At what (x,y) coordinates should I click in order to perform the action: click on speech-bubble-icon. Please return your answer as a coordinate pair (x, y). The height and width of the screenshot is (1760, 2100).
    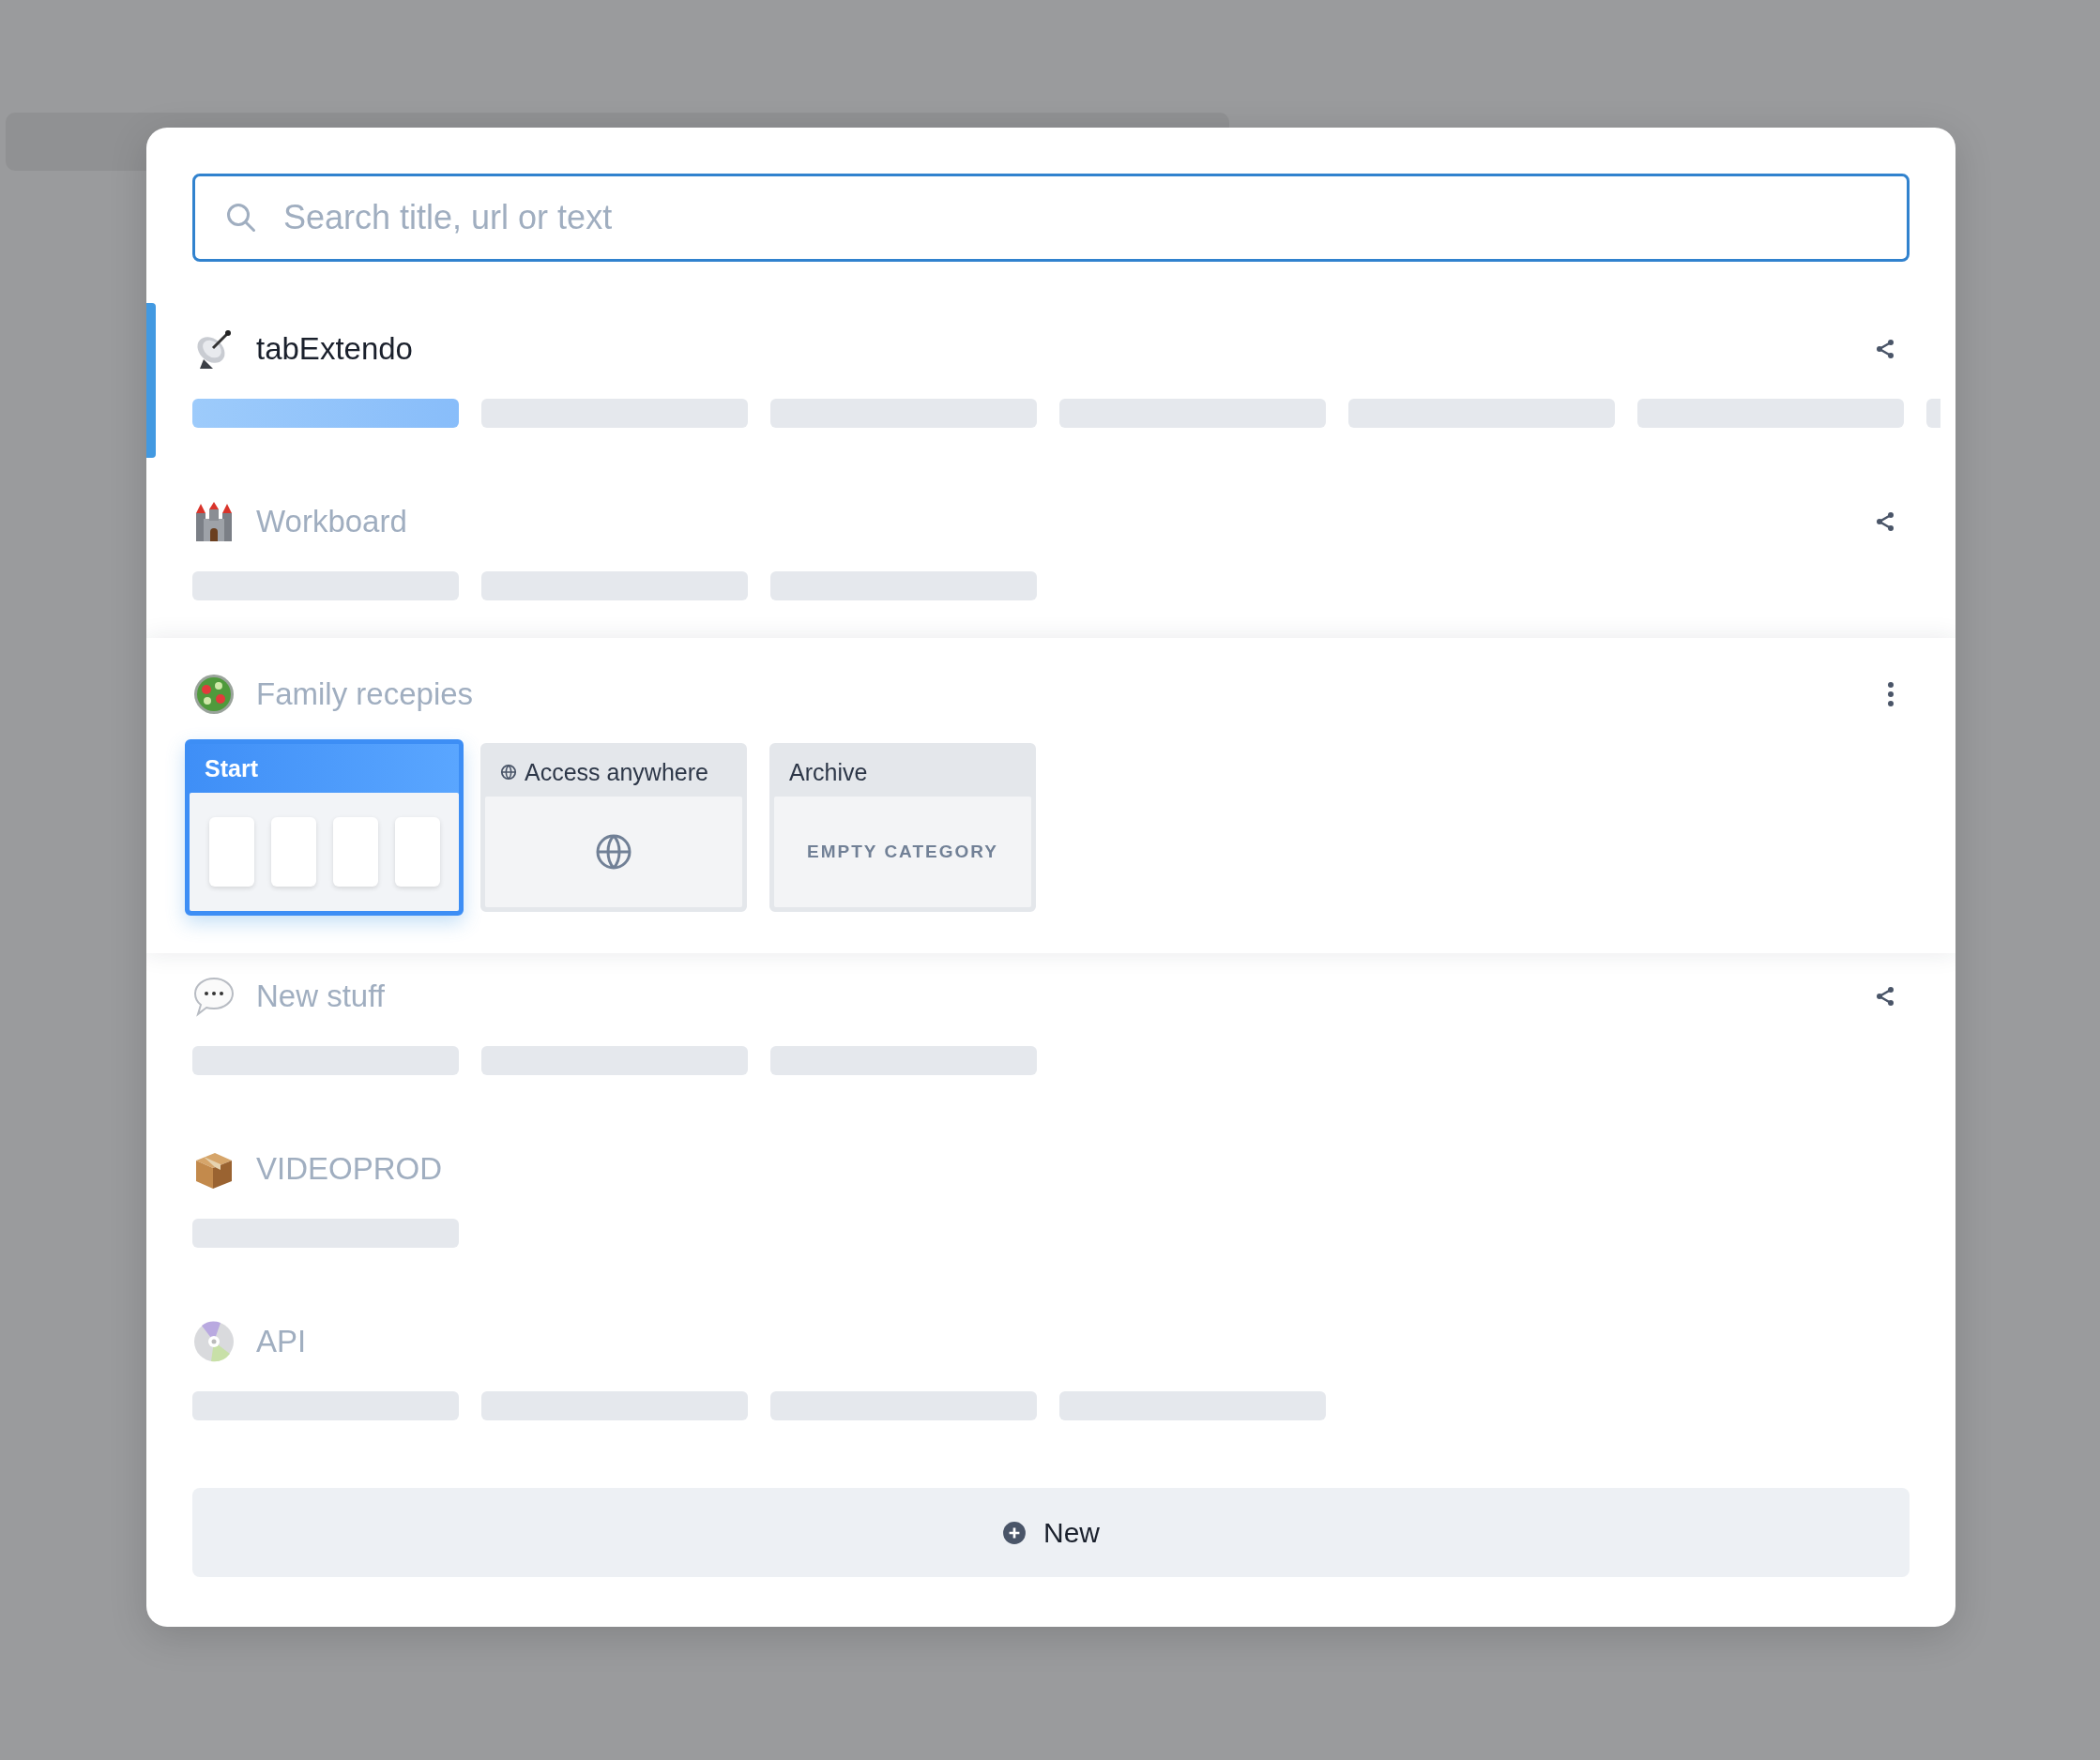
    Looking at the image, I should click on (214, 996).